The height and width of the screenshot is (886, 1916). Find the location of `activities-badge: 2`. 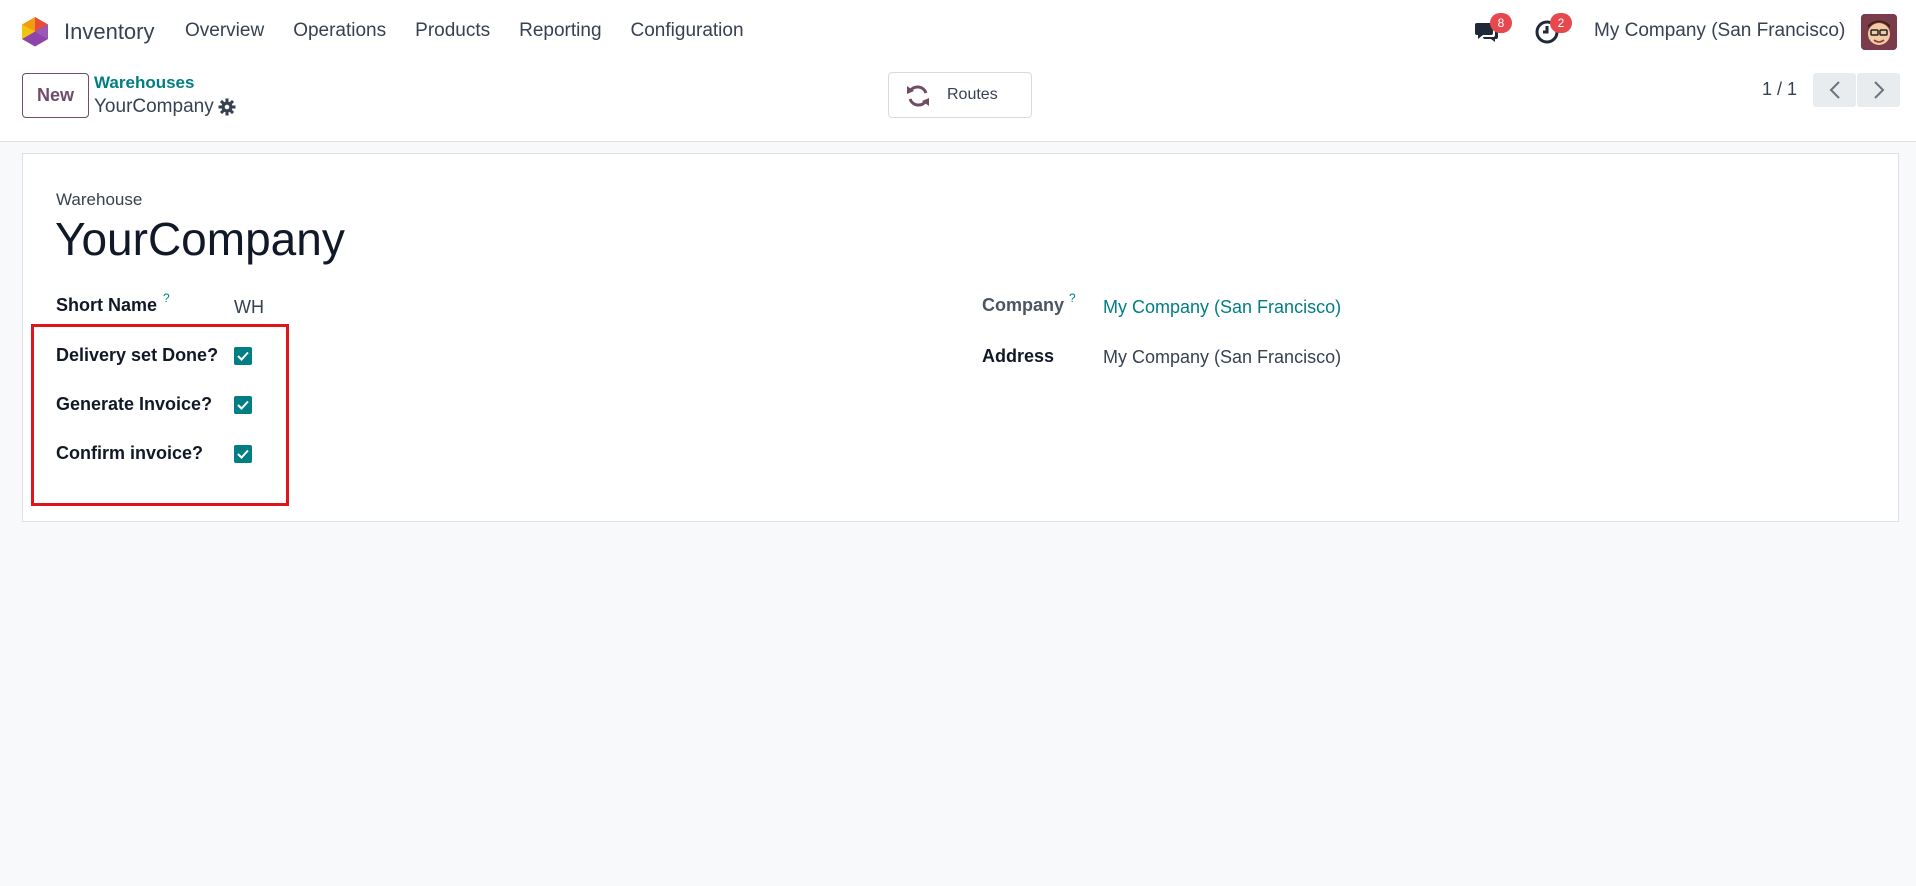

activities-badge: 2 is located at coordinates (1561, 23).